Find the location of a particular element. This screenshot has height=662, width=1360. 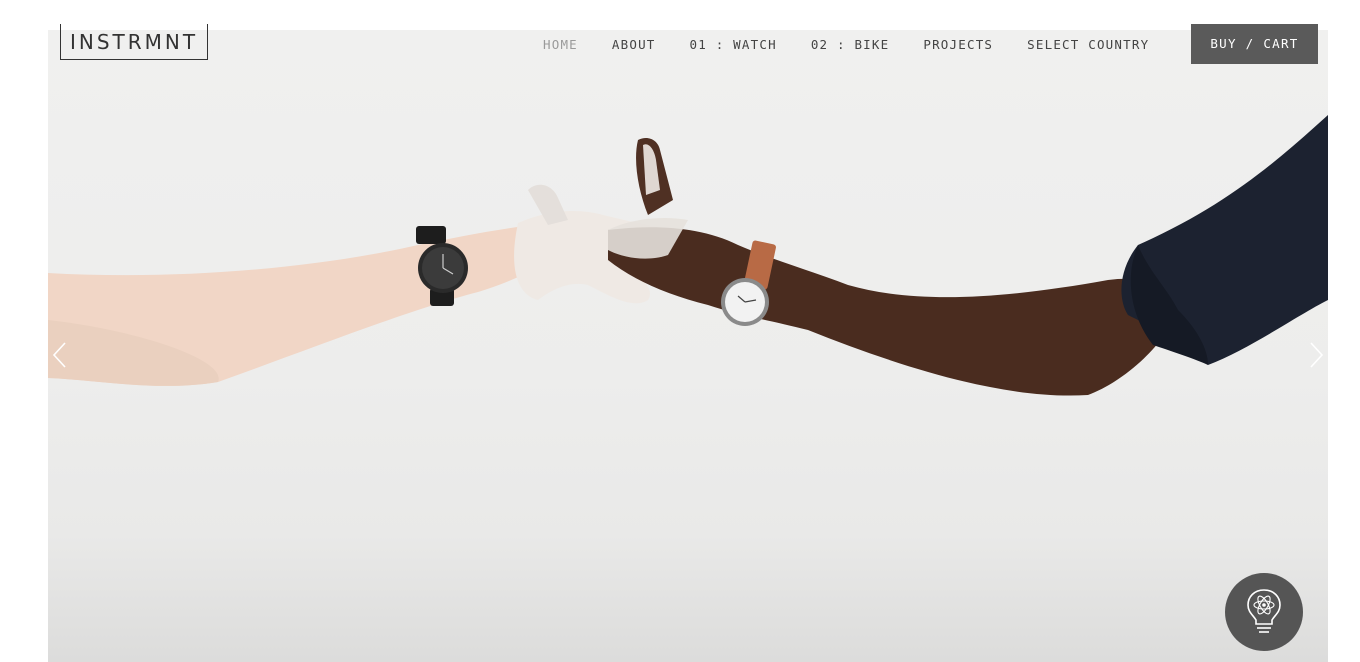

nav-item-projects: PROJECTS is located at coordinates (958, 44).